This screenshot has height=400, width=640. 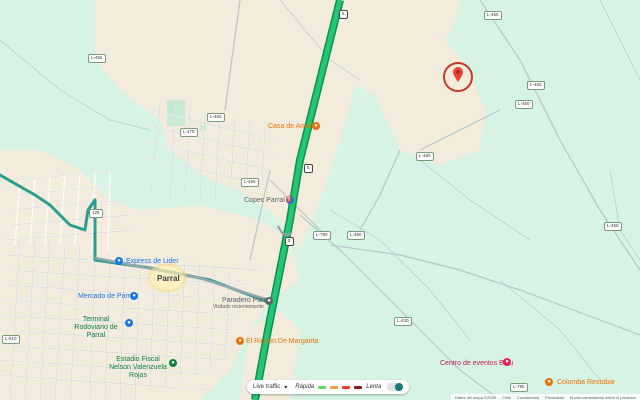 I want to click on poi-copec: Copec Parral, so click(x=264, y=200).